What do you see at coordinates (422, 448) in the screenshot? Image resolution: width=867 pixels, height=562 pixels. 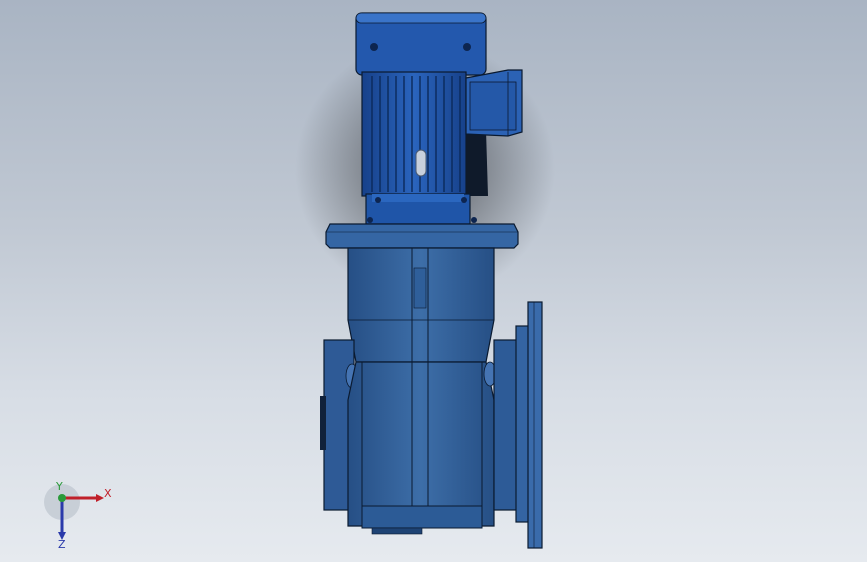 I see `gearbox-lower-housing` at bounding box center [422, 448].